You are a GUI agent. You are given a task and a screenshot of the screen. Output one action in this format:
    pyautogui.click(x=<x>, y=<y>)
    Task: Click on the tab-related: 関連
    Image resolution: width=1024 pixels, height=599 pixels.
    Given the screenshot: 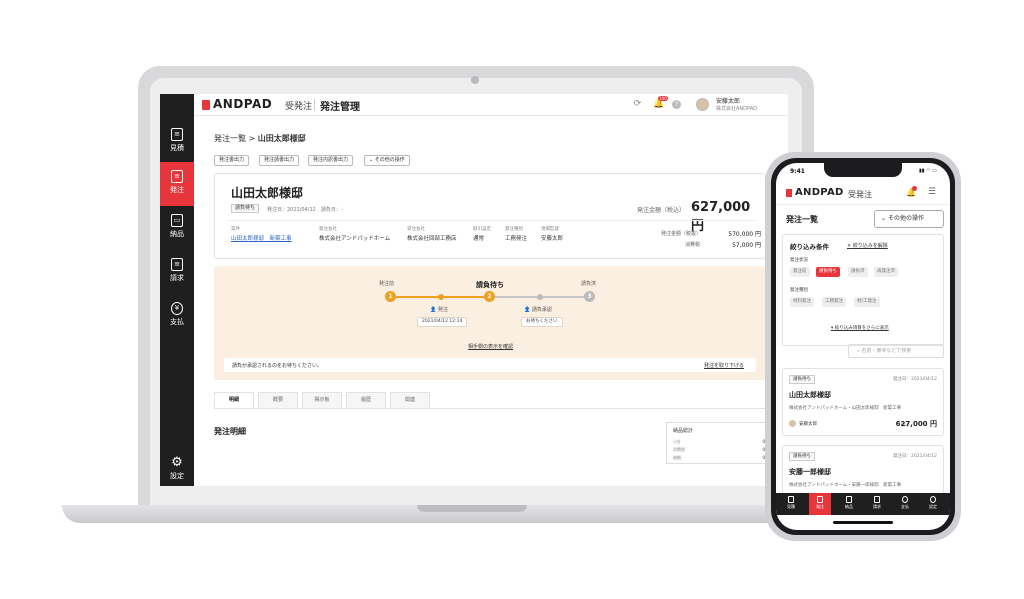 What is the action you would take?
    pyautogui.click(x=410, y=400)
    